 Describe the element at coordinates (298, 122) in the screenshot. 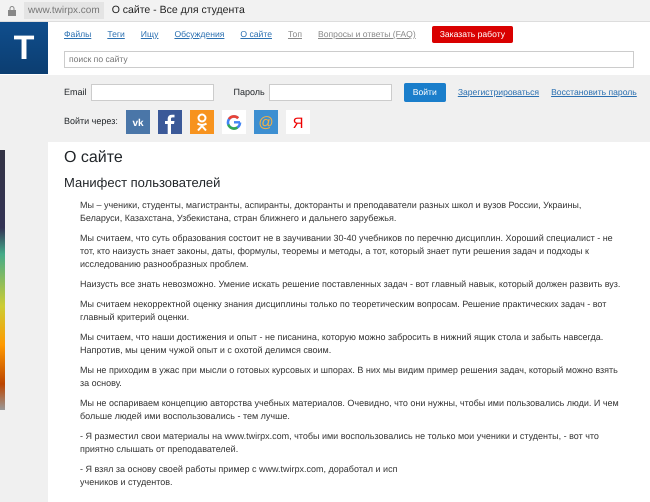

I see `yandex-letter-icon: Я` at that location.